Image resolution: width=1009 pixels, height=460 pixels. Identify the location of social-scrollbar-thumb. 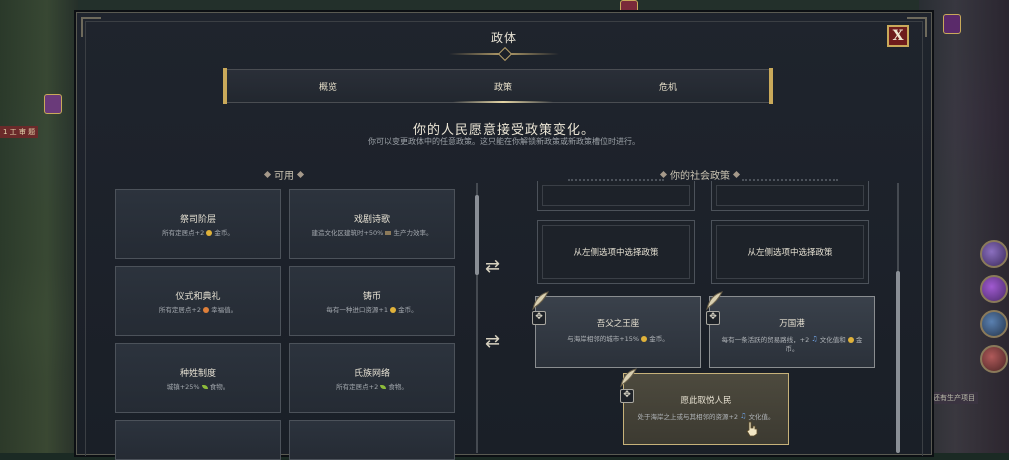
(898, 362).